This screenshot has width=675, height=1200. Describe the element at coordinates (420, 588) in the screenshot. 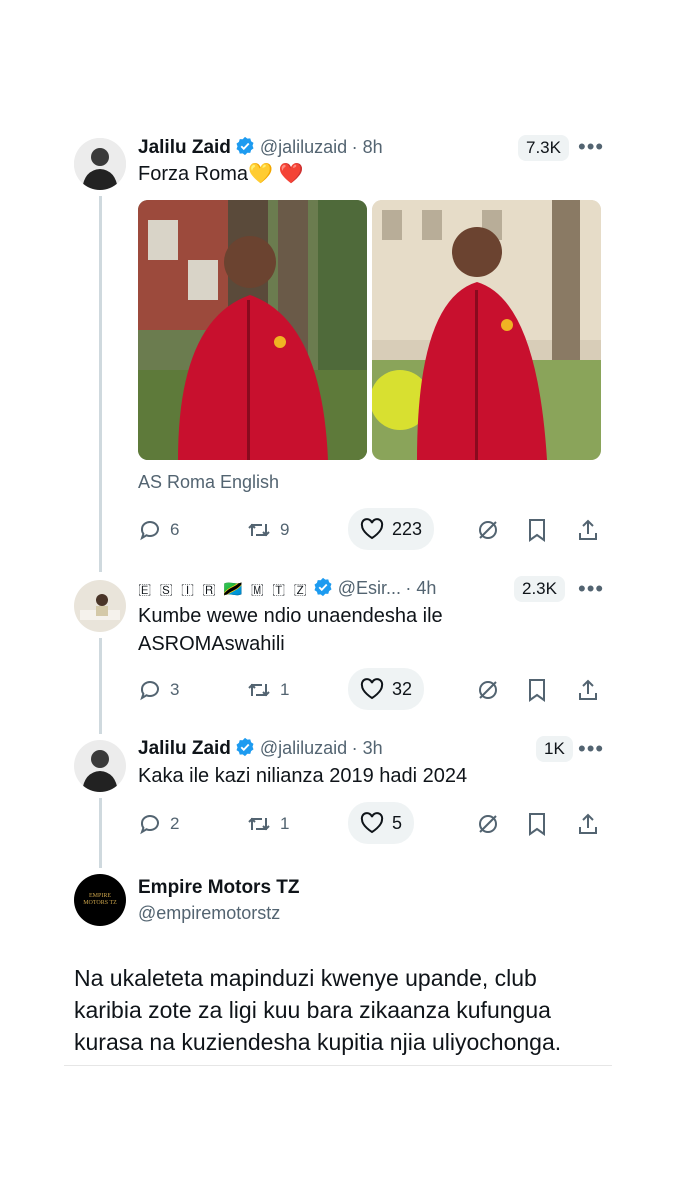

I see `timestamp: · 4h` at that location.